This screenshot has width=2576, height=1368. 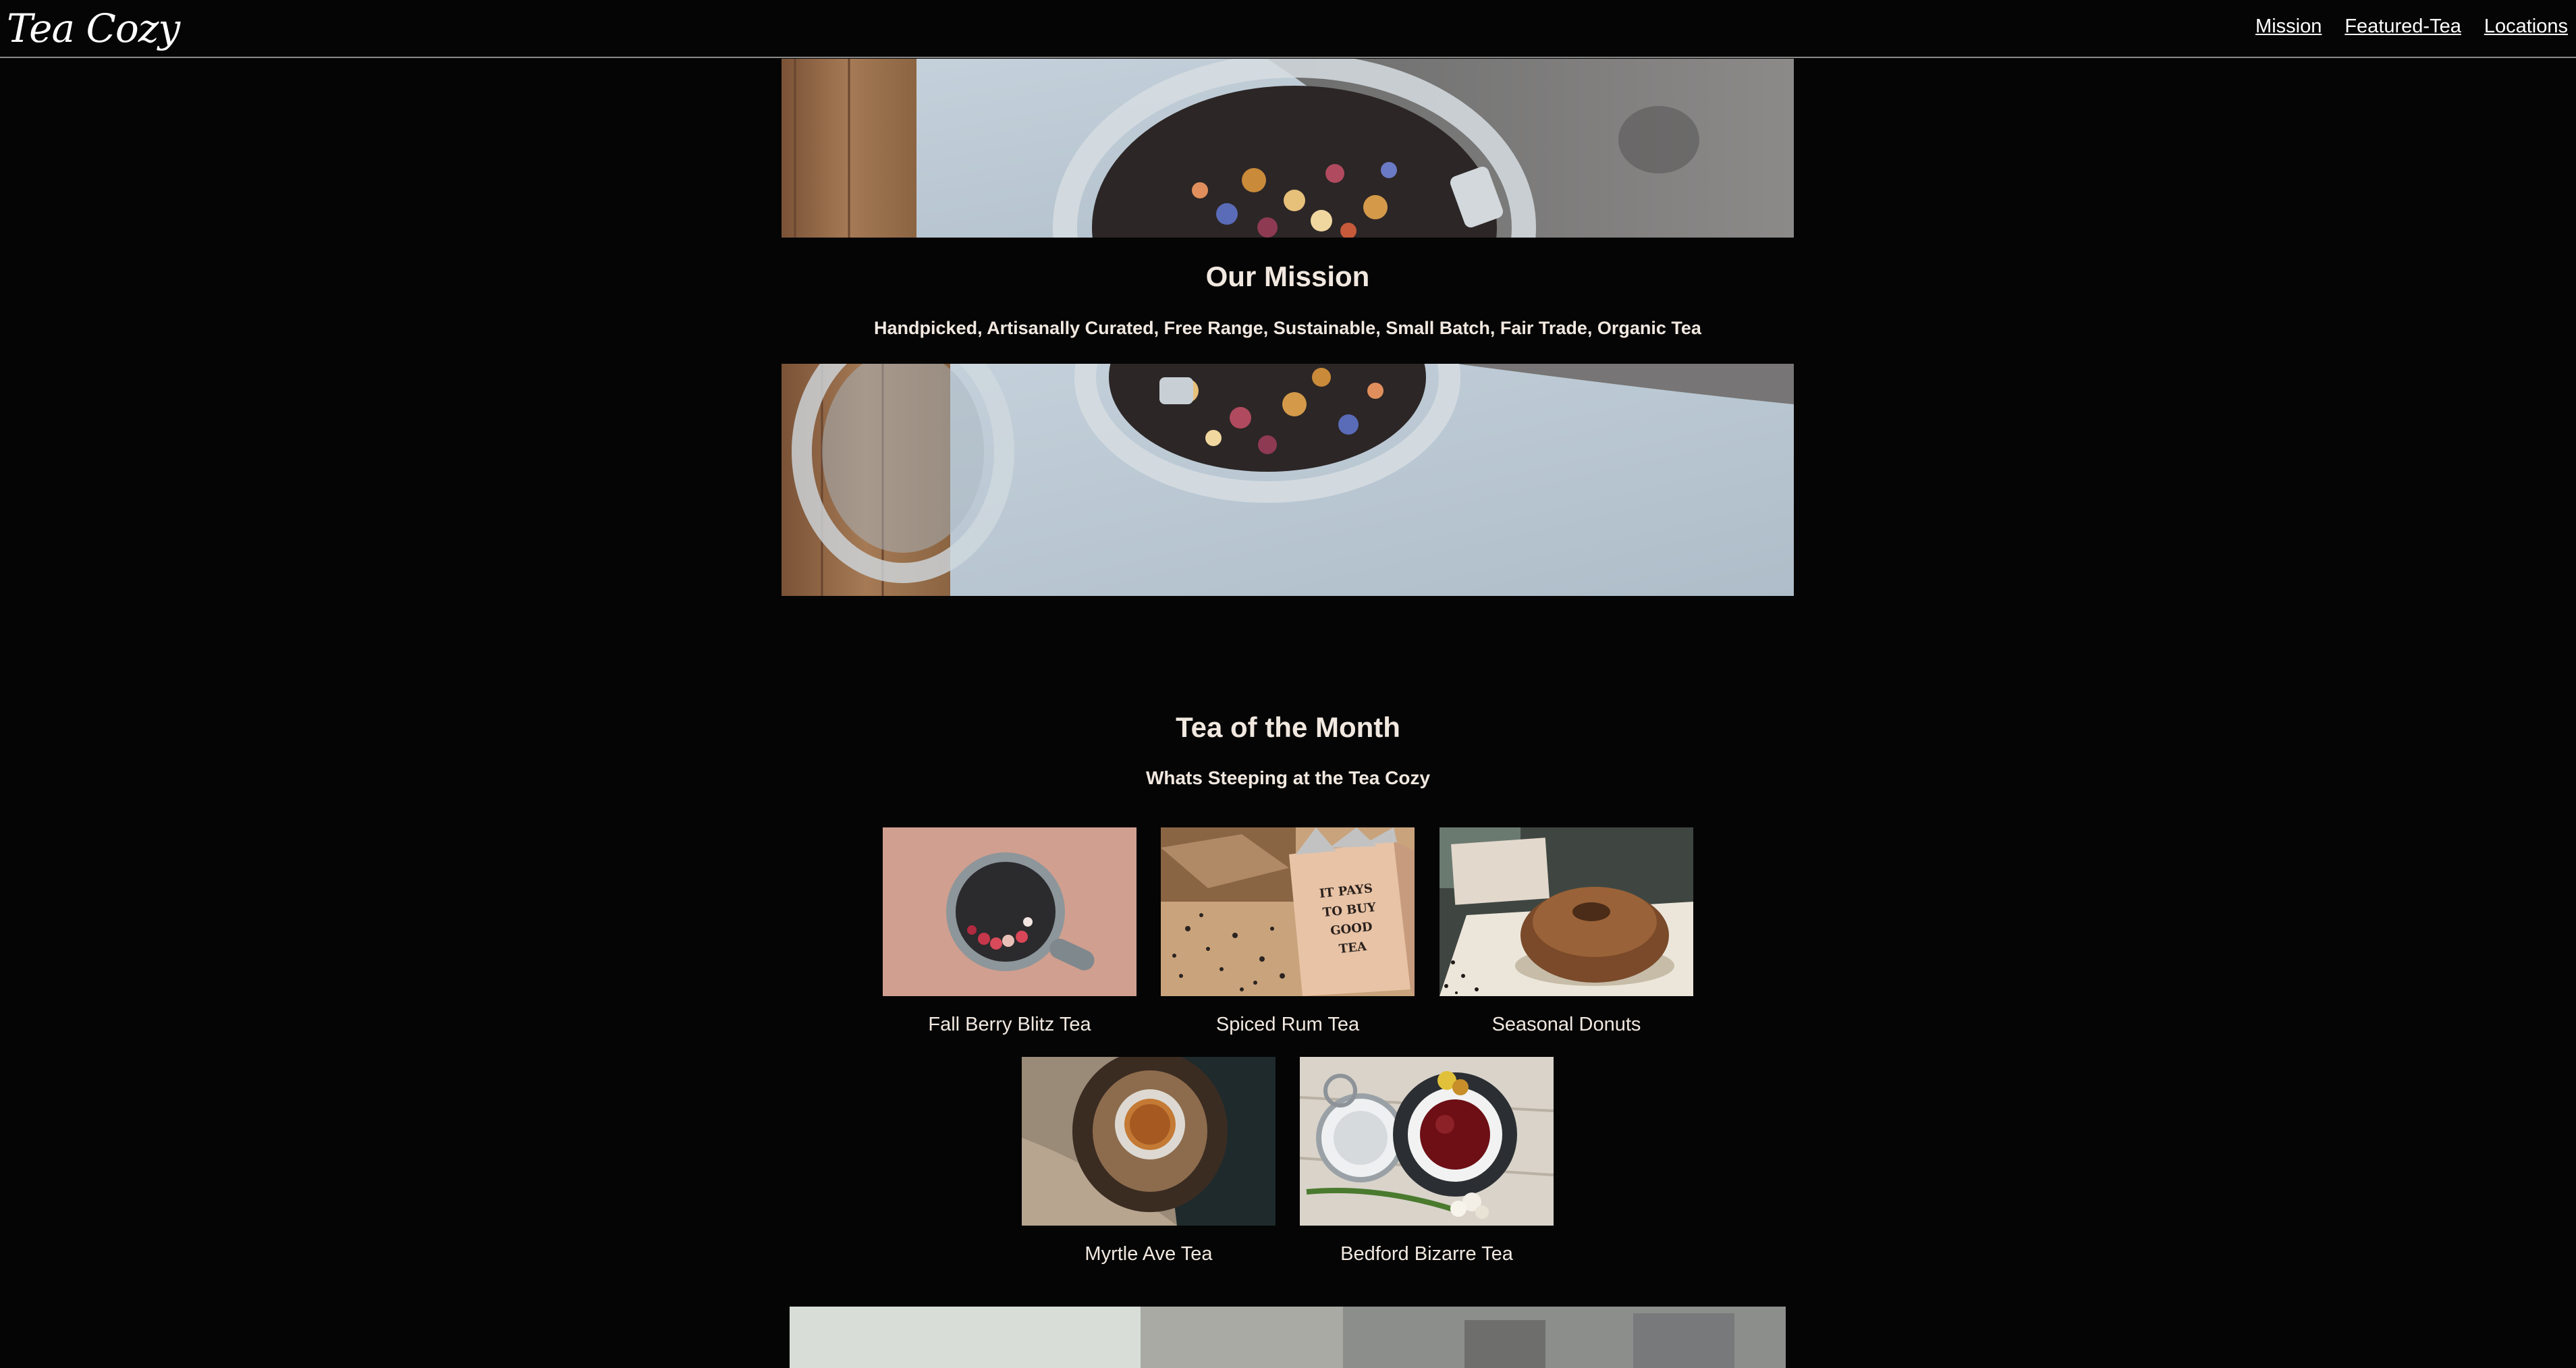 I want to click on tea-card-myrtle-ave: Myrtle Ave Tea, so click(x=1149, y=1162).